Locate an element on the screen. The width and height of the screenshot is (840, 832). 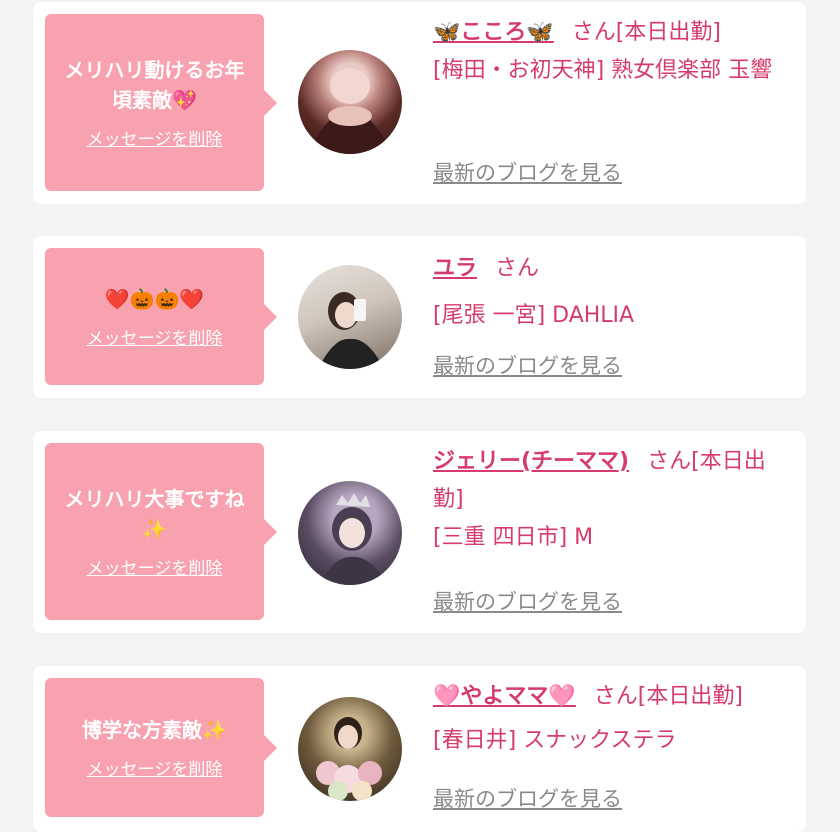
shop-info: [尾張 一宮] DAHLIA is located at coordinates (534, 315).